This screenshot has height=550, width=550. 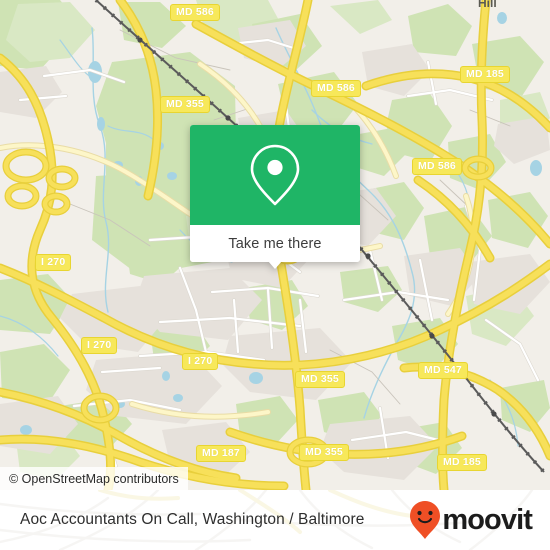 What do you see at coordinates (487, 519) in the screenshot?
I see `moovit-wordmark: moovit` at bounding box center [487, 519].